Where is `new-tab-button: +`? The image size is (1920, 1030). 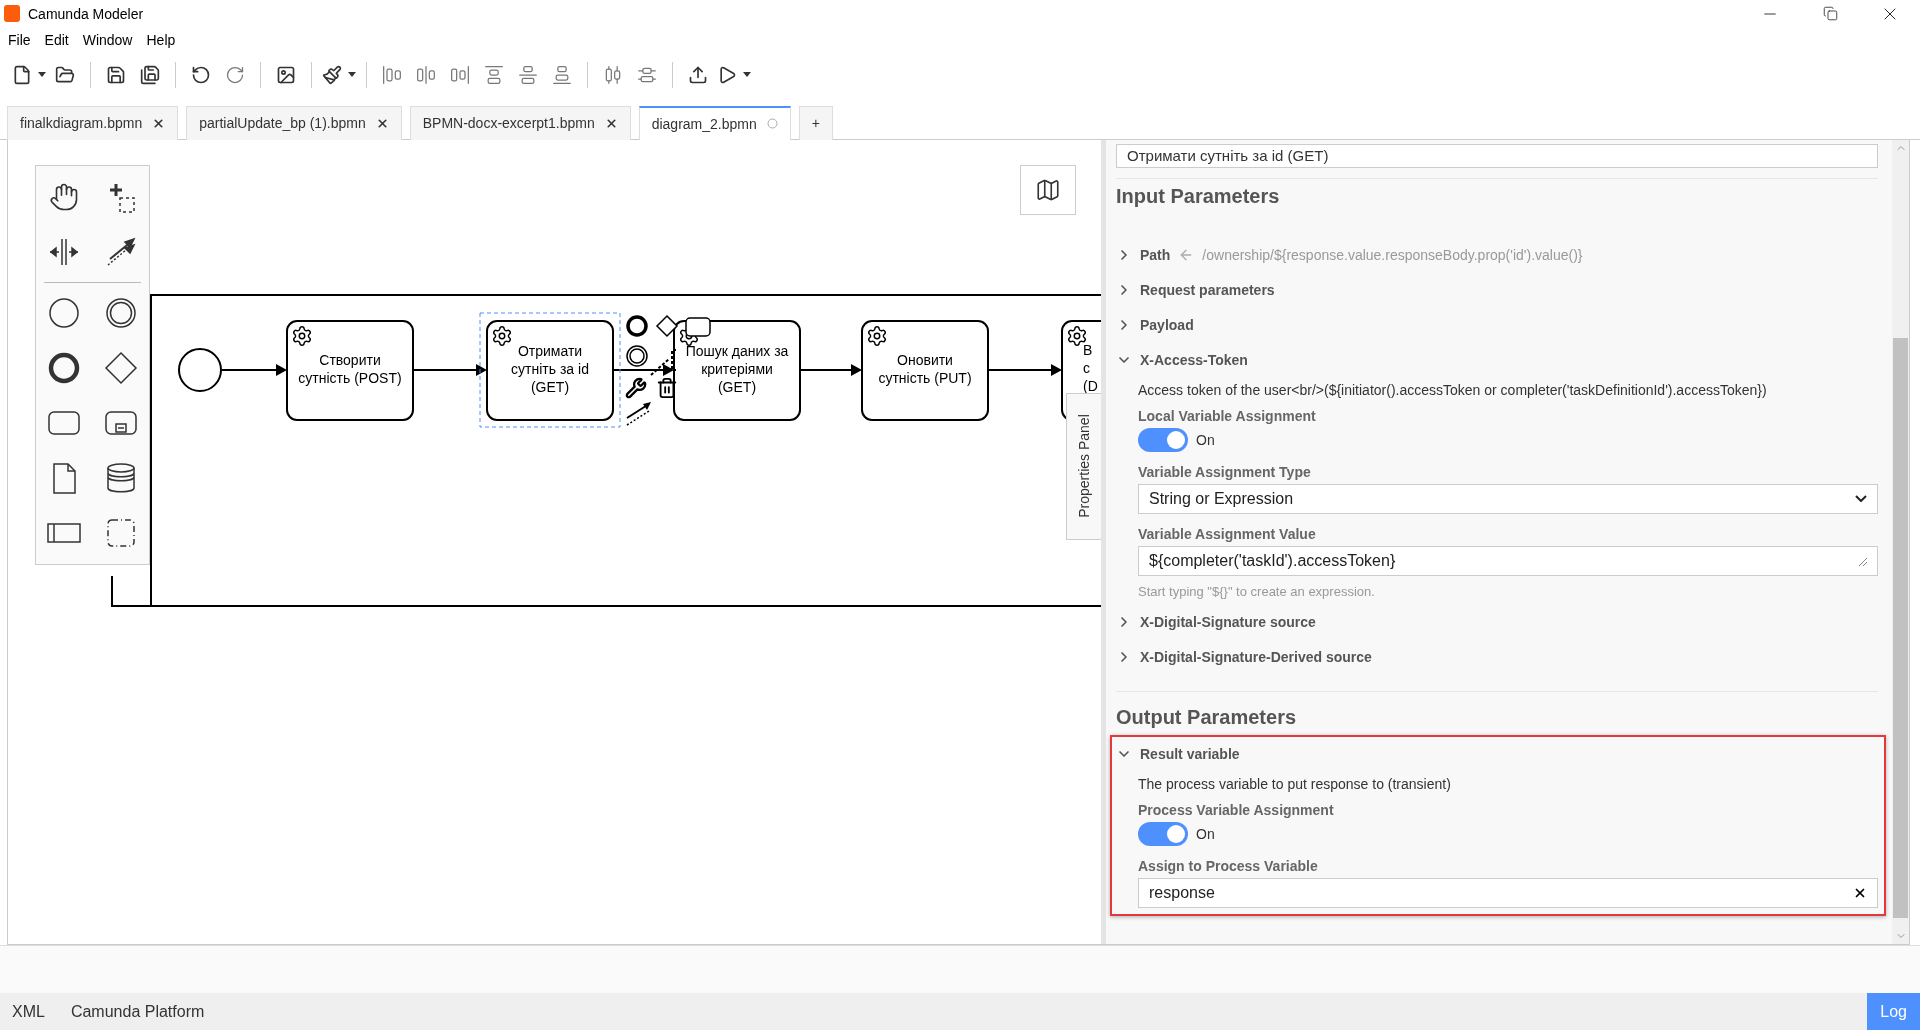
new-tab-button: + is located at coordinates (815, 122).